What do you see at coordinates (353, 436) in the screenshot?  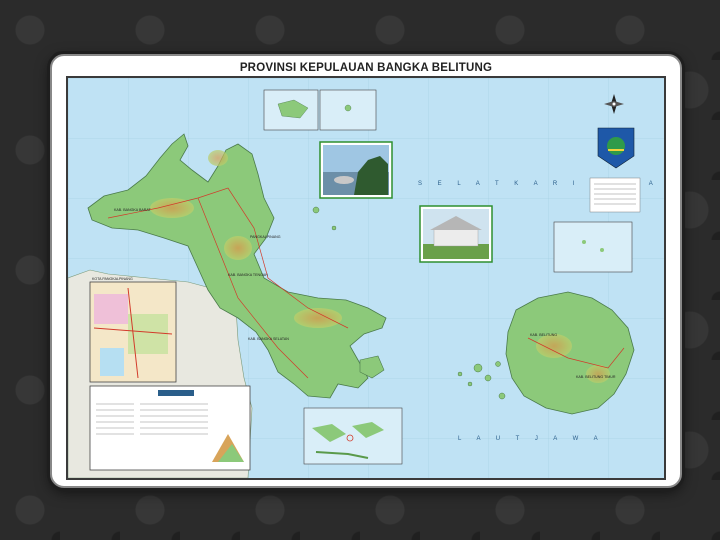 I see `locator-inset` at bounding box center [353, 436].